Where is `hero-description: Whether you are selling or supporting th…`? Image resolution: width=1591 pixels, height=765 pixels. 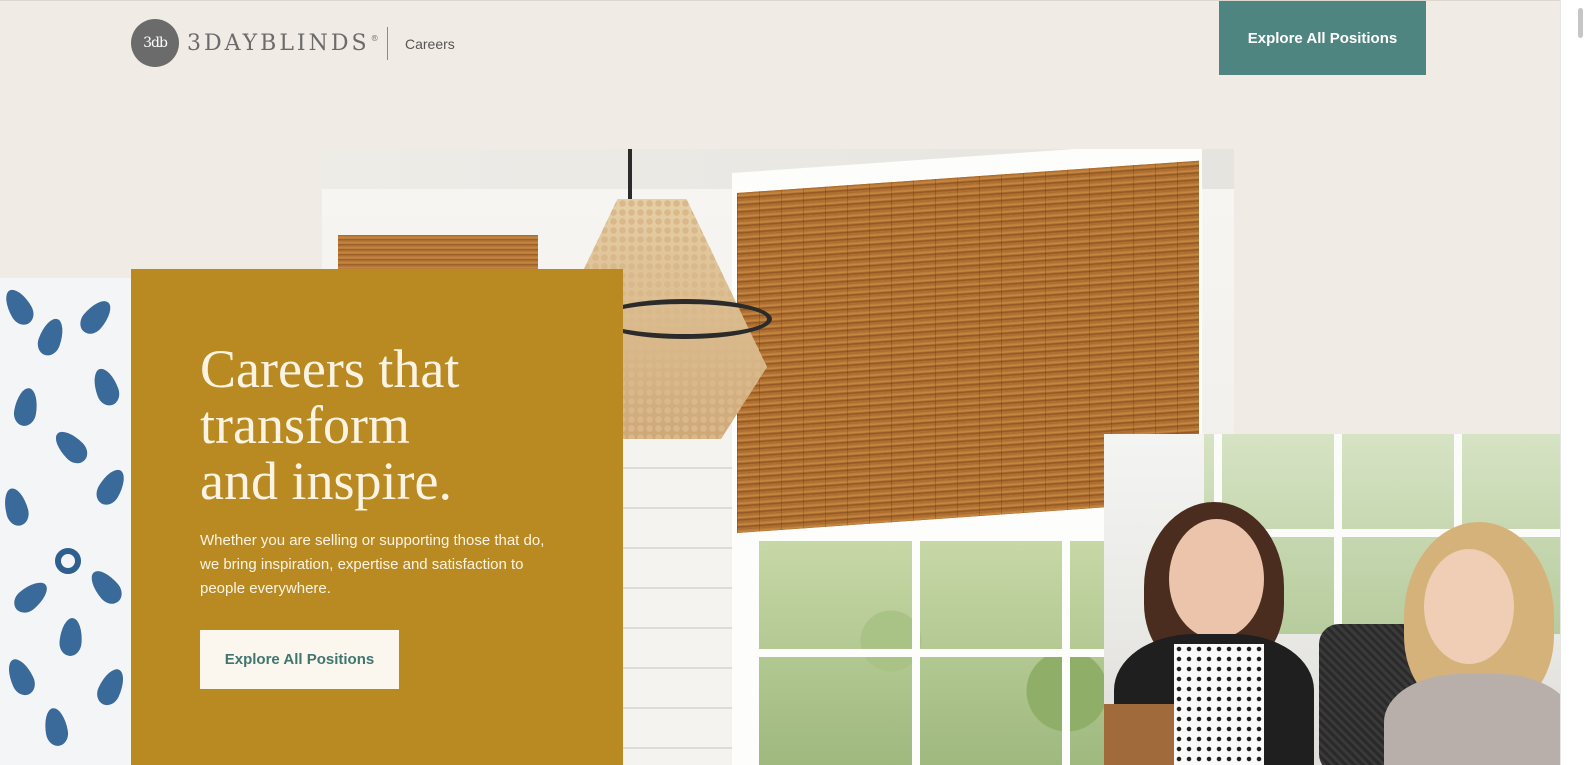
hero-description: Whether you are selling or supporting th… is located at coordinates (372, 564).